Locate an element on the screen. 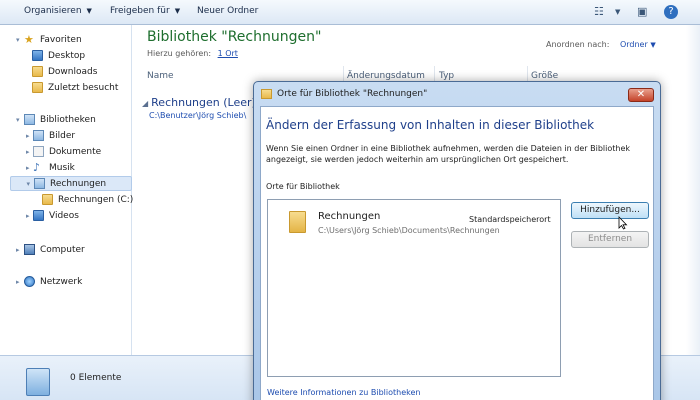 This screenshot has height=400, width=700. close-button: ✕ is located at coordinates (641, 95).